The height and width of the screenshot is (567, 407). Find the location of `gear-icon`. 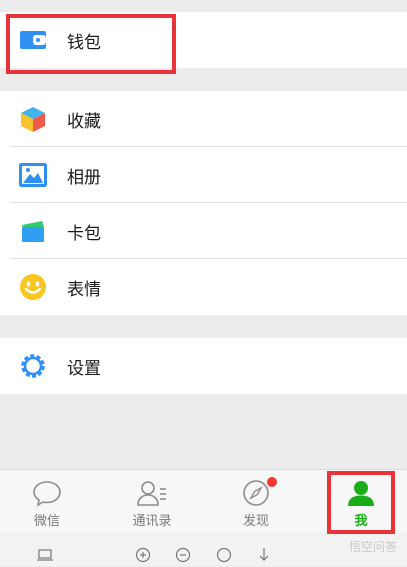

gear-icon is located at coordinates (33, 366).